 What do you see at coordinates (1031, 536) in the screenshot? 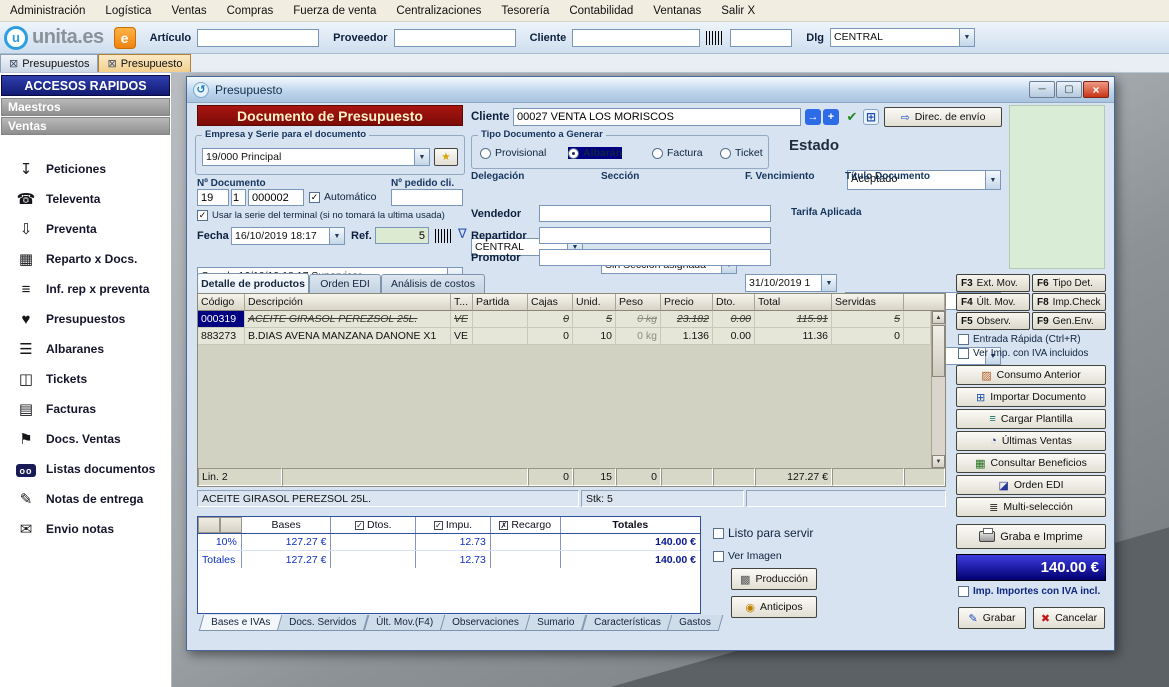
I see `graba-e-imprime-button: Graba e Imprime` at bounding box center [1031, 536].